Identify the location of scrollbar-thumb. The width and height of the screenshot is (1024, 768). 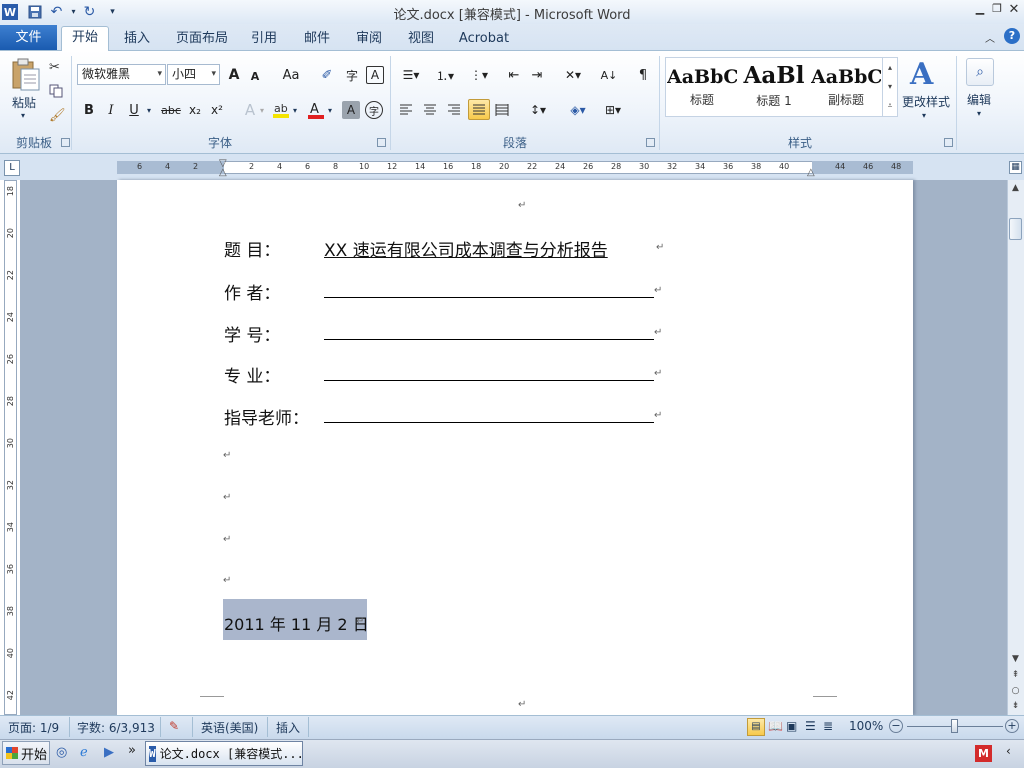
(1015, 229).